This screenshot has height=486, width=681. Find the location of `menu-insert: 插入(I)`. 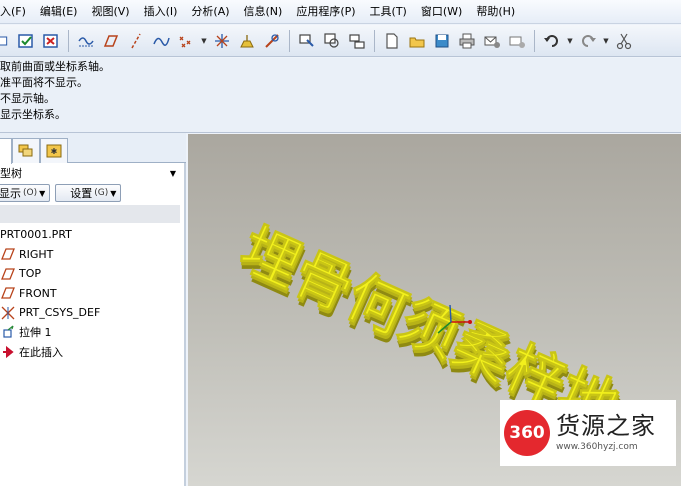

menu-insert: 插入(I) is located at coordinates (161, 12).